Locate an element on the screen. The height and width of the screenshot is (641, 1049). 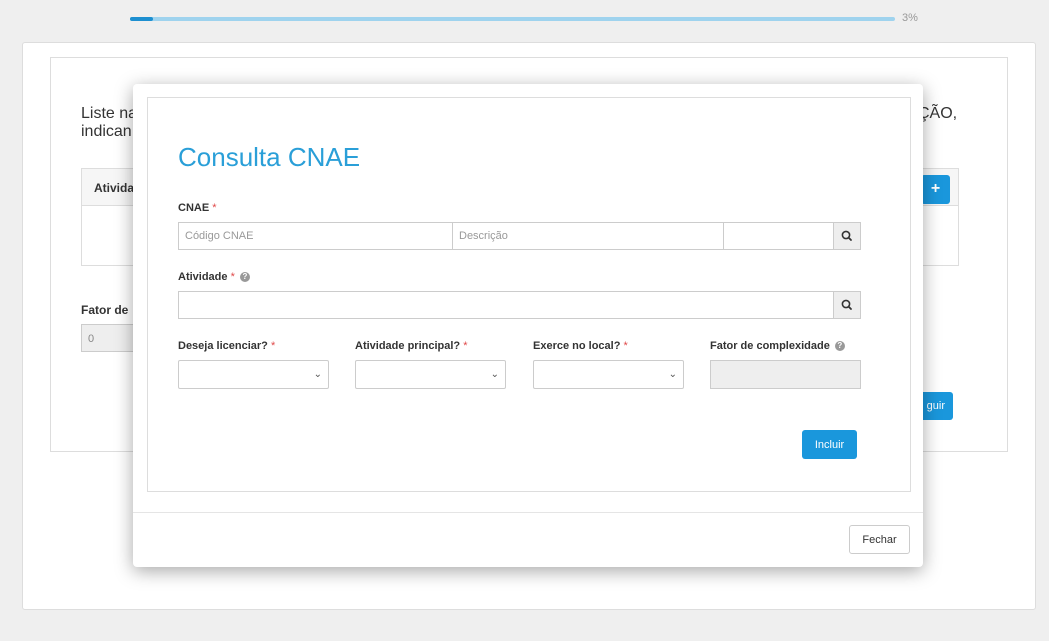
cnae-label: CNAE * is located at coordinates (197, 208).